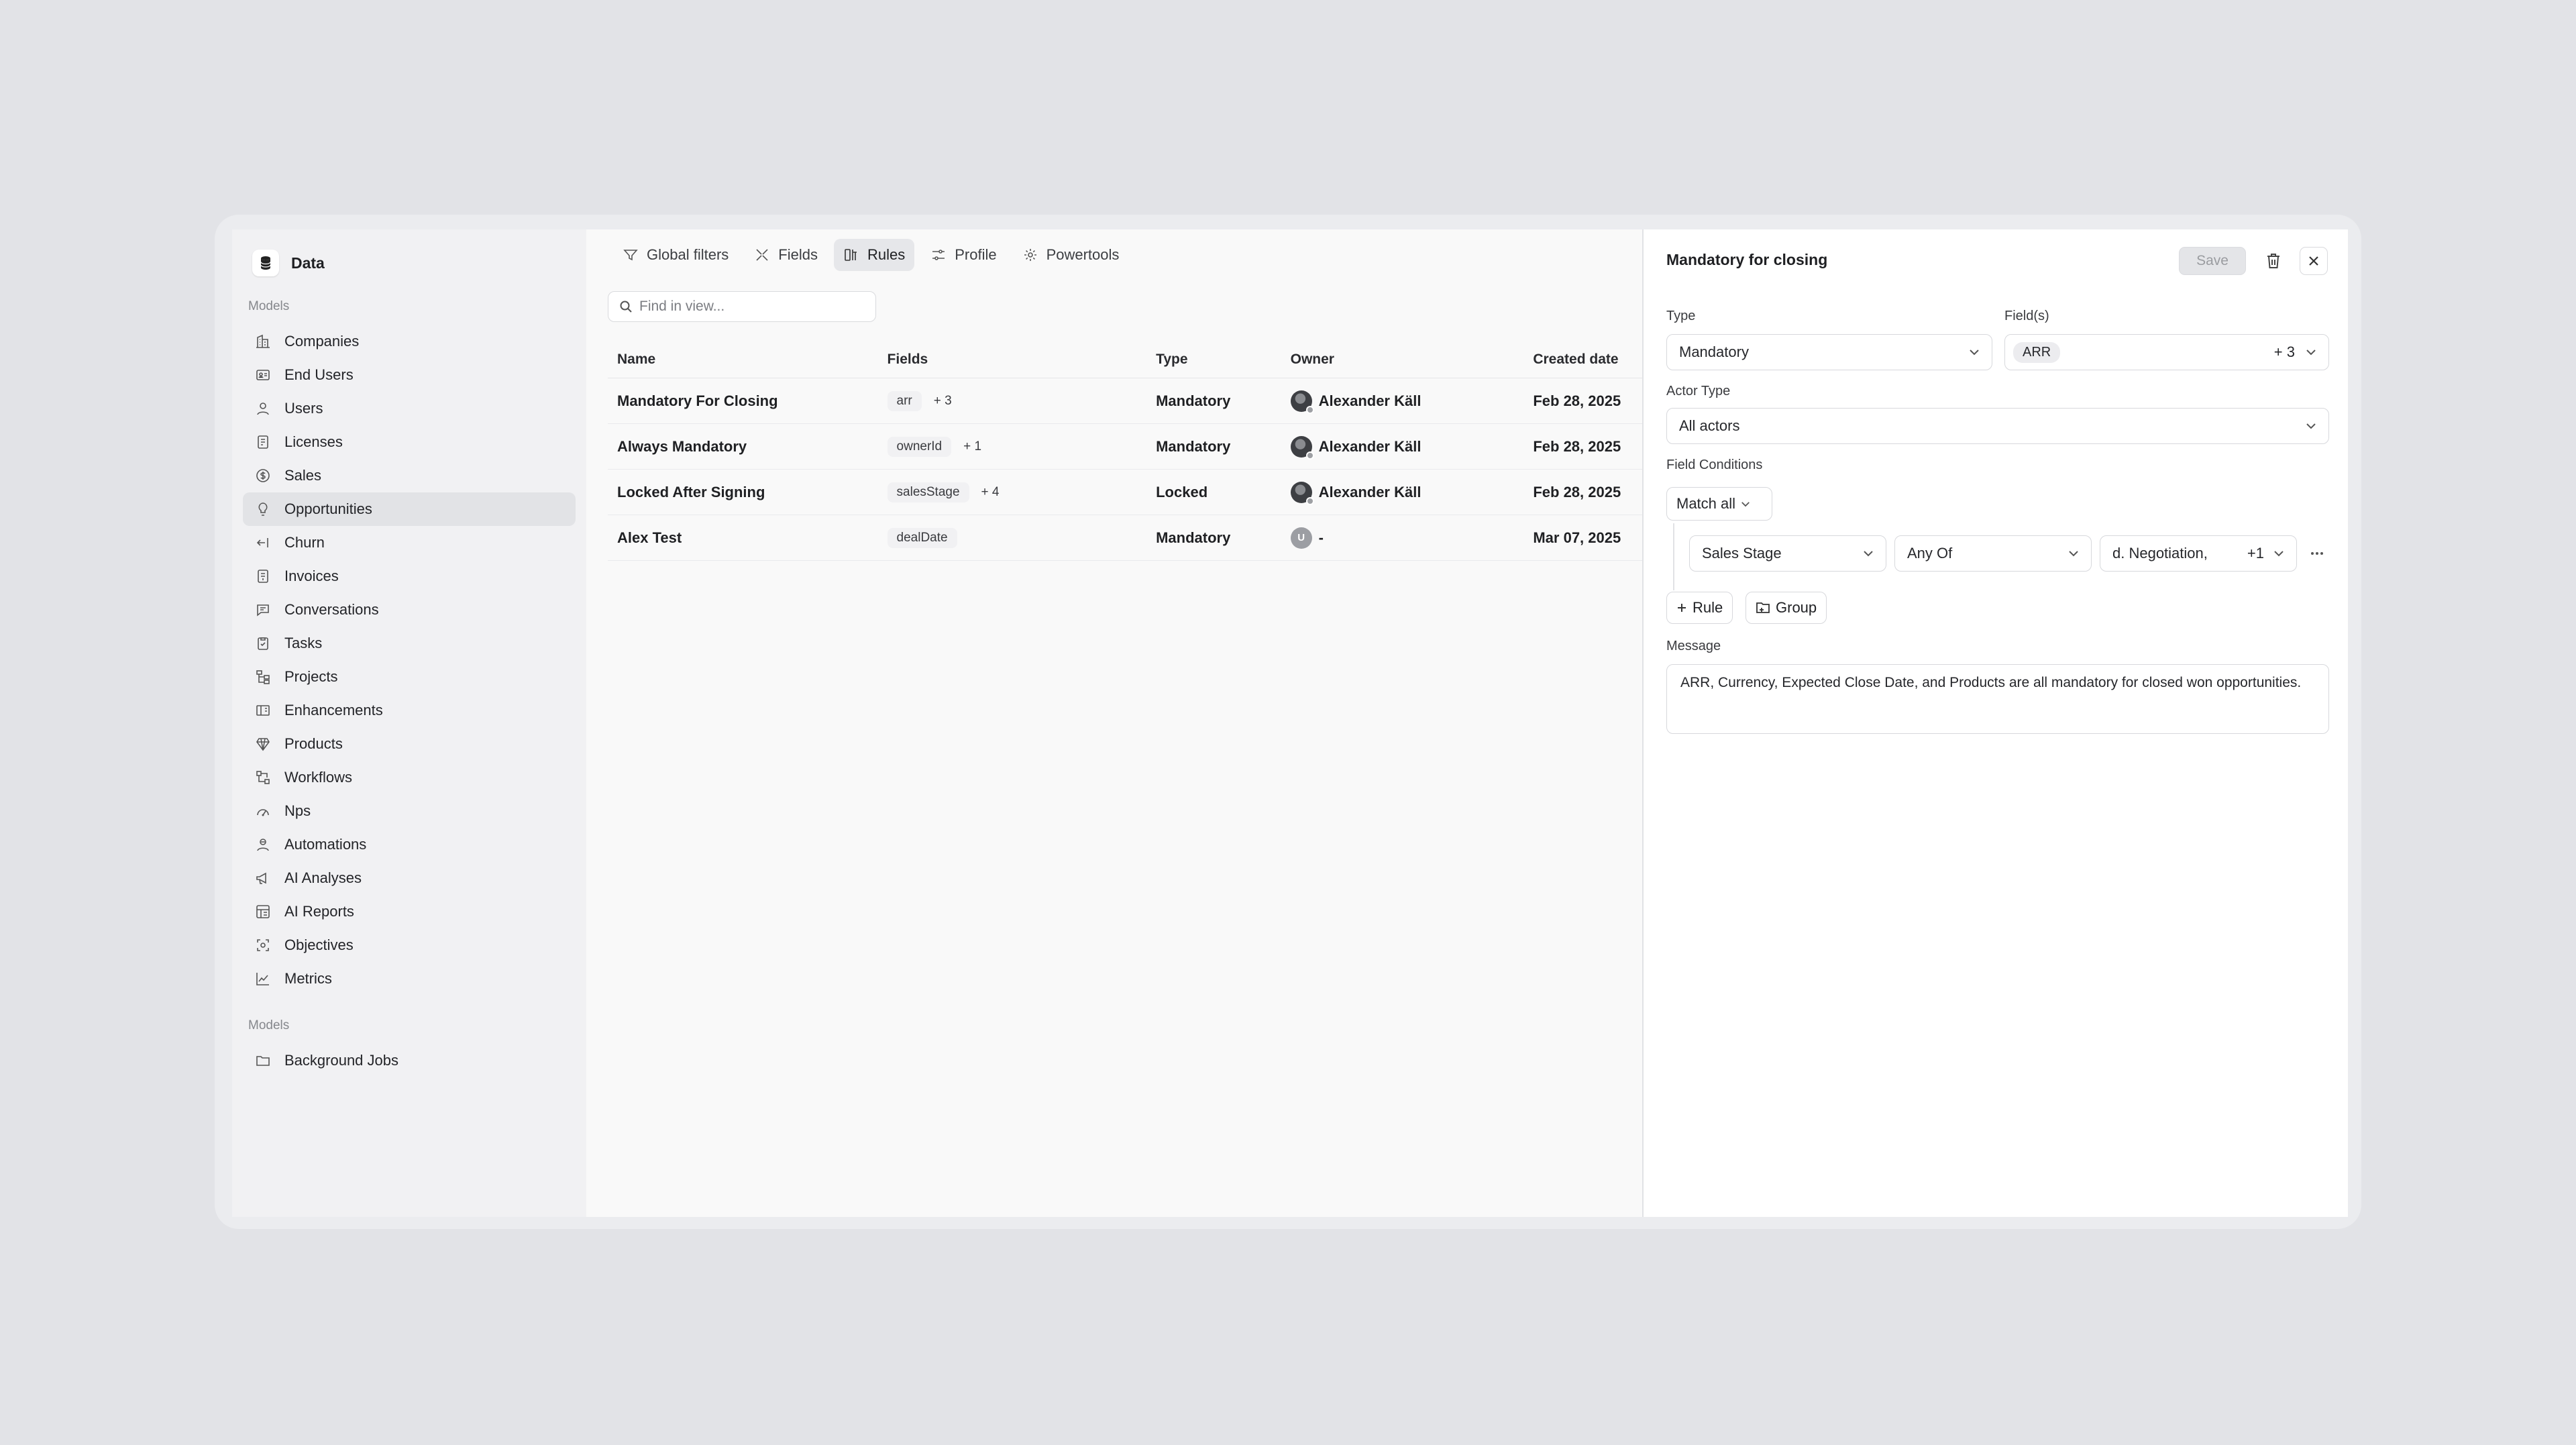 Image resolution: width=2576 pixels, height=1445 pixels. Describe the element at coordinates (409, 408) in the screenshot. I see `sidebar-item-users: Users` at that location.